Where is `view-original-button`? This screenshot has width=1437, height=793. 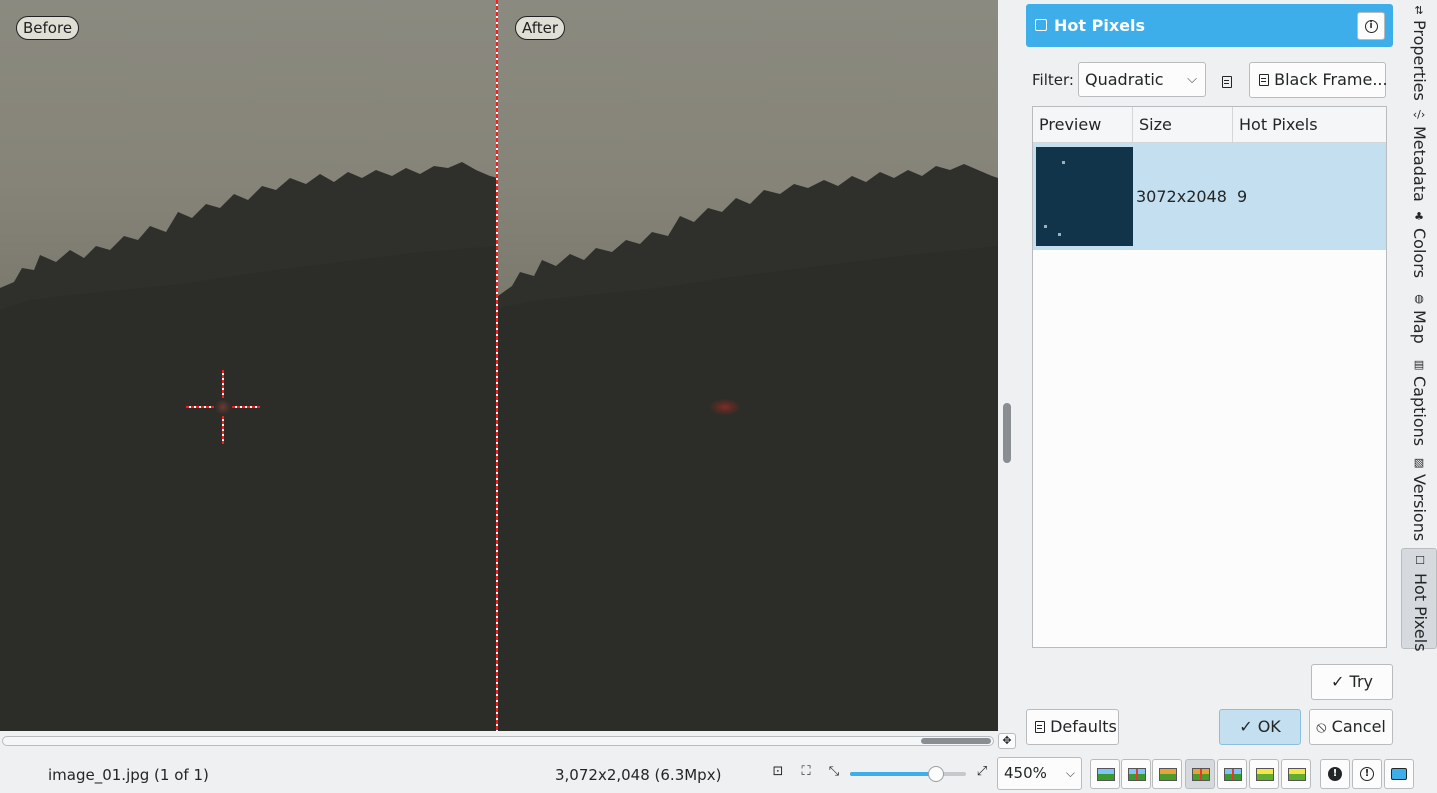
view-original-button is located at coordinates (1105, 774).